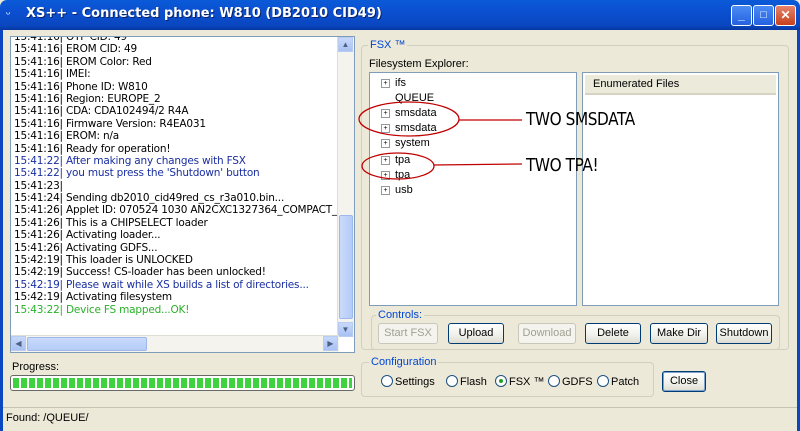 This screenshot has width=800, height=431. I want to click on make-dir-button: Make Dir, so click(679, 333).